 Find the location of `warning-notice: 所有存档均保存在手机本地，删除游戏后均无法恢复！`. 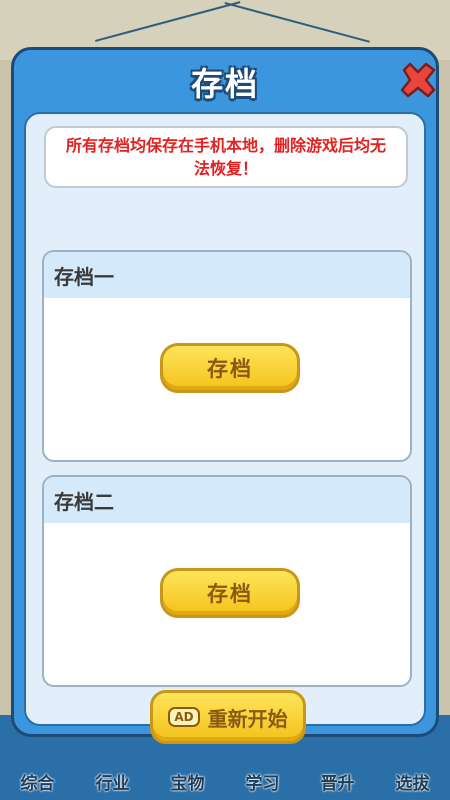

warning-notice: 所有存档均保存在手机本地，删除游戏后均无法恢复！ is located at coordinates (226, 157).